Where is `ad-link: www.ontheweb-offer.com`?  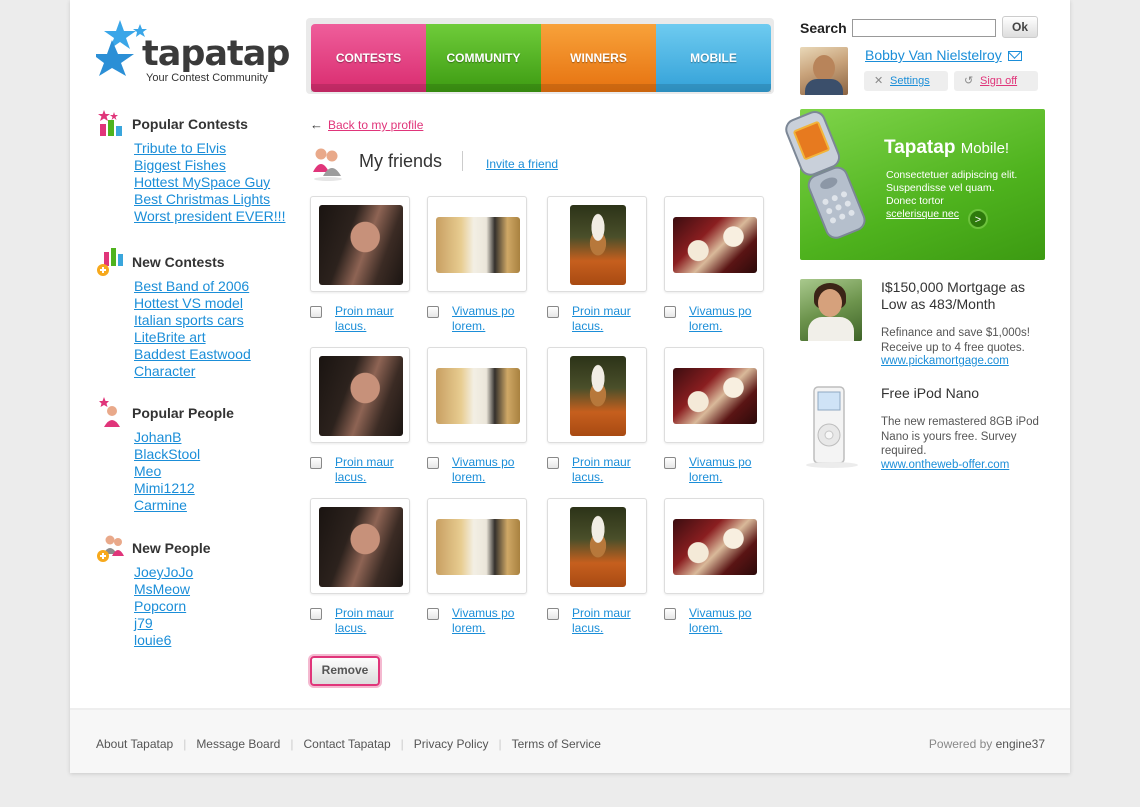
ad-link: www.ontheweb-offer.com is located at coordinates (945, 465).